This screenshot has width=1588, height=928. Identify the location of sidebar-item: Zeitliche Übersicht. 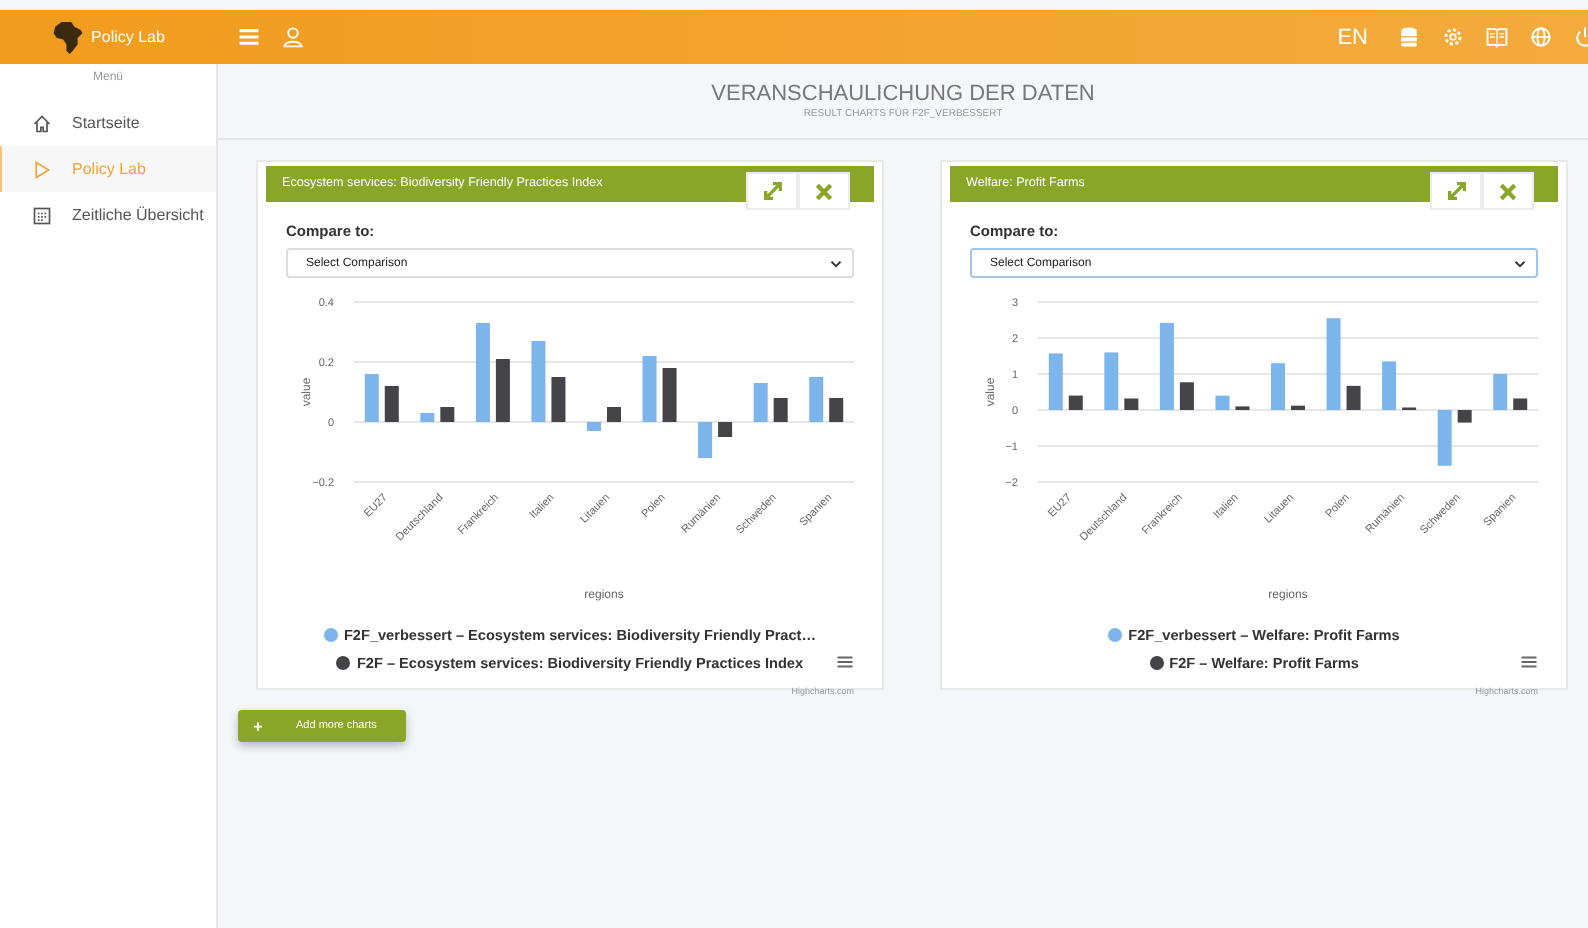
(108, 215).